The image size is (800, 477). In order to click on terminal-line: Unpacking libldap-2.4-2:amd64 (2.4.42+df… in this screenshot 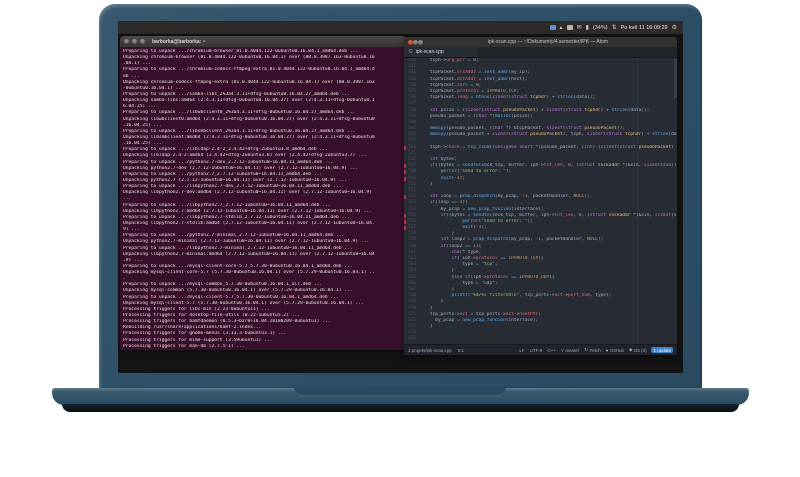, I will do `click(245, 156)`.